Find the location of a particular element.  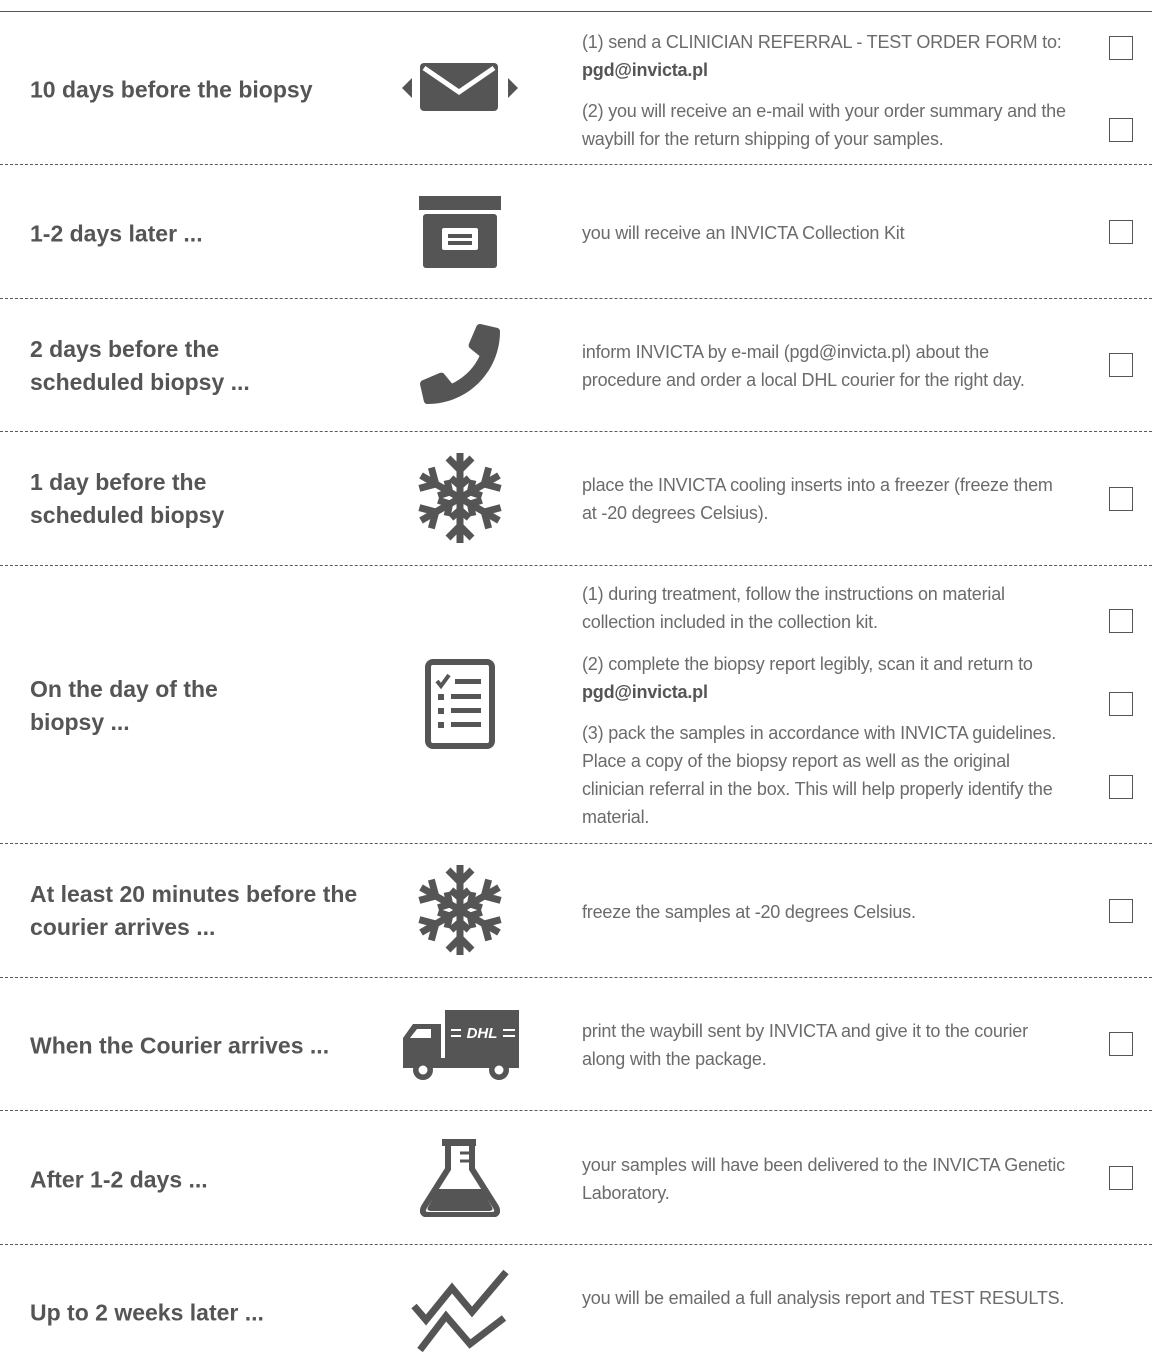

phone-icon is located at coordinates (460, 364).